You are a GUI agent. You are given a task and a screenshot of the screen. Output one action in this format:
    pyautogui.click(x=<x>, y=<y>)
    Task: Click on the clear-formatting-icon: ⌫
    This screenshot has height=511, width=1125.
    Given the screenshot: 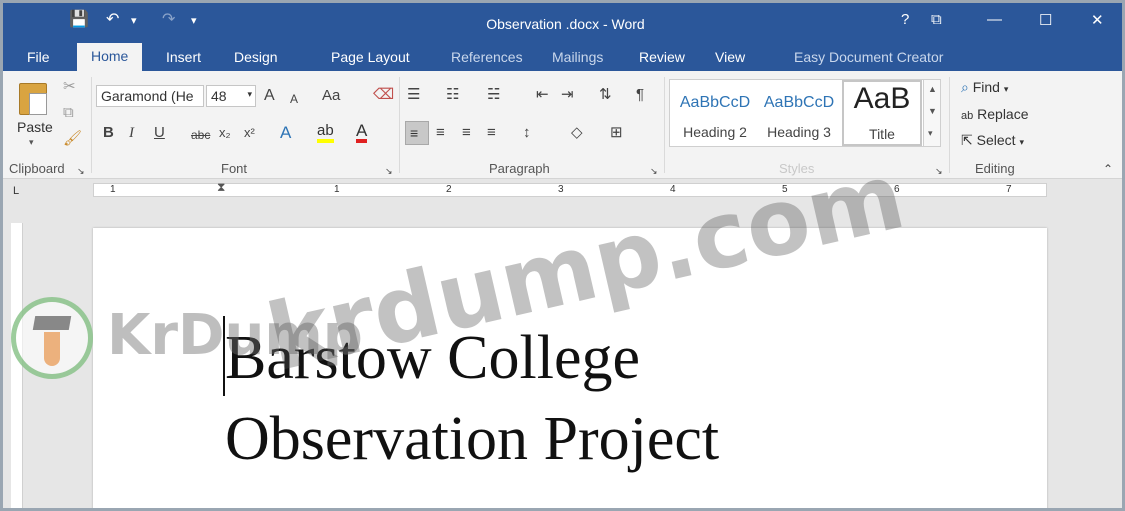 What is the action you would take?
    pyautogui.click(x=383, y=95)
    